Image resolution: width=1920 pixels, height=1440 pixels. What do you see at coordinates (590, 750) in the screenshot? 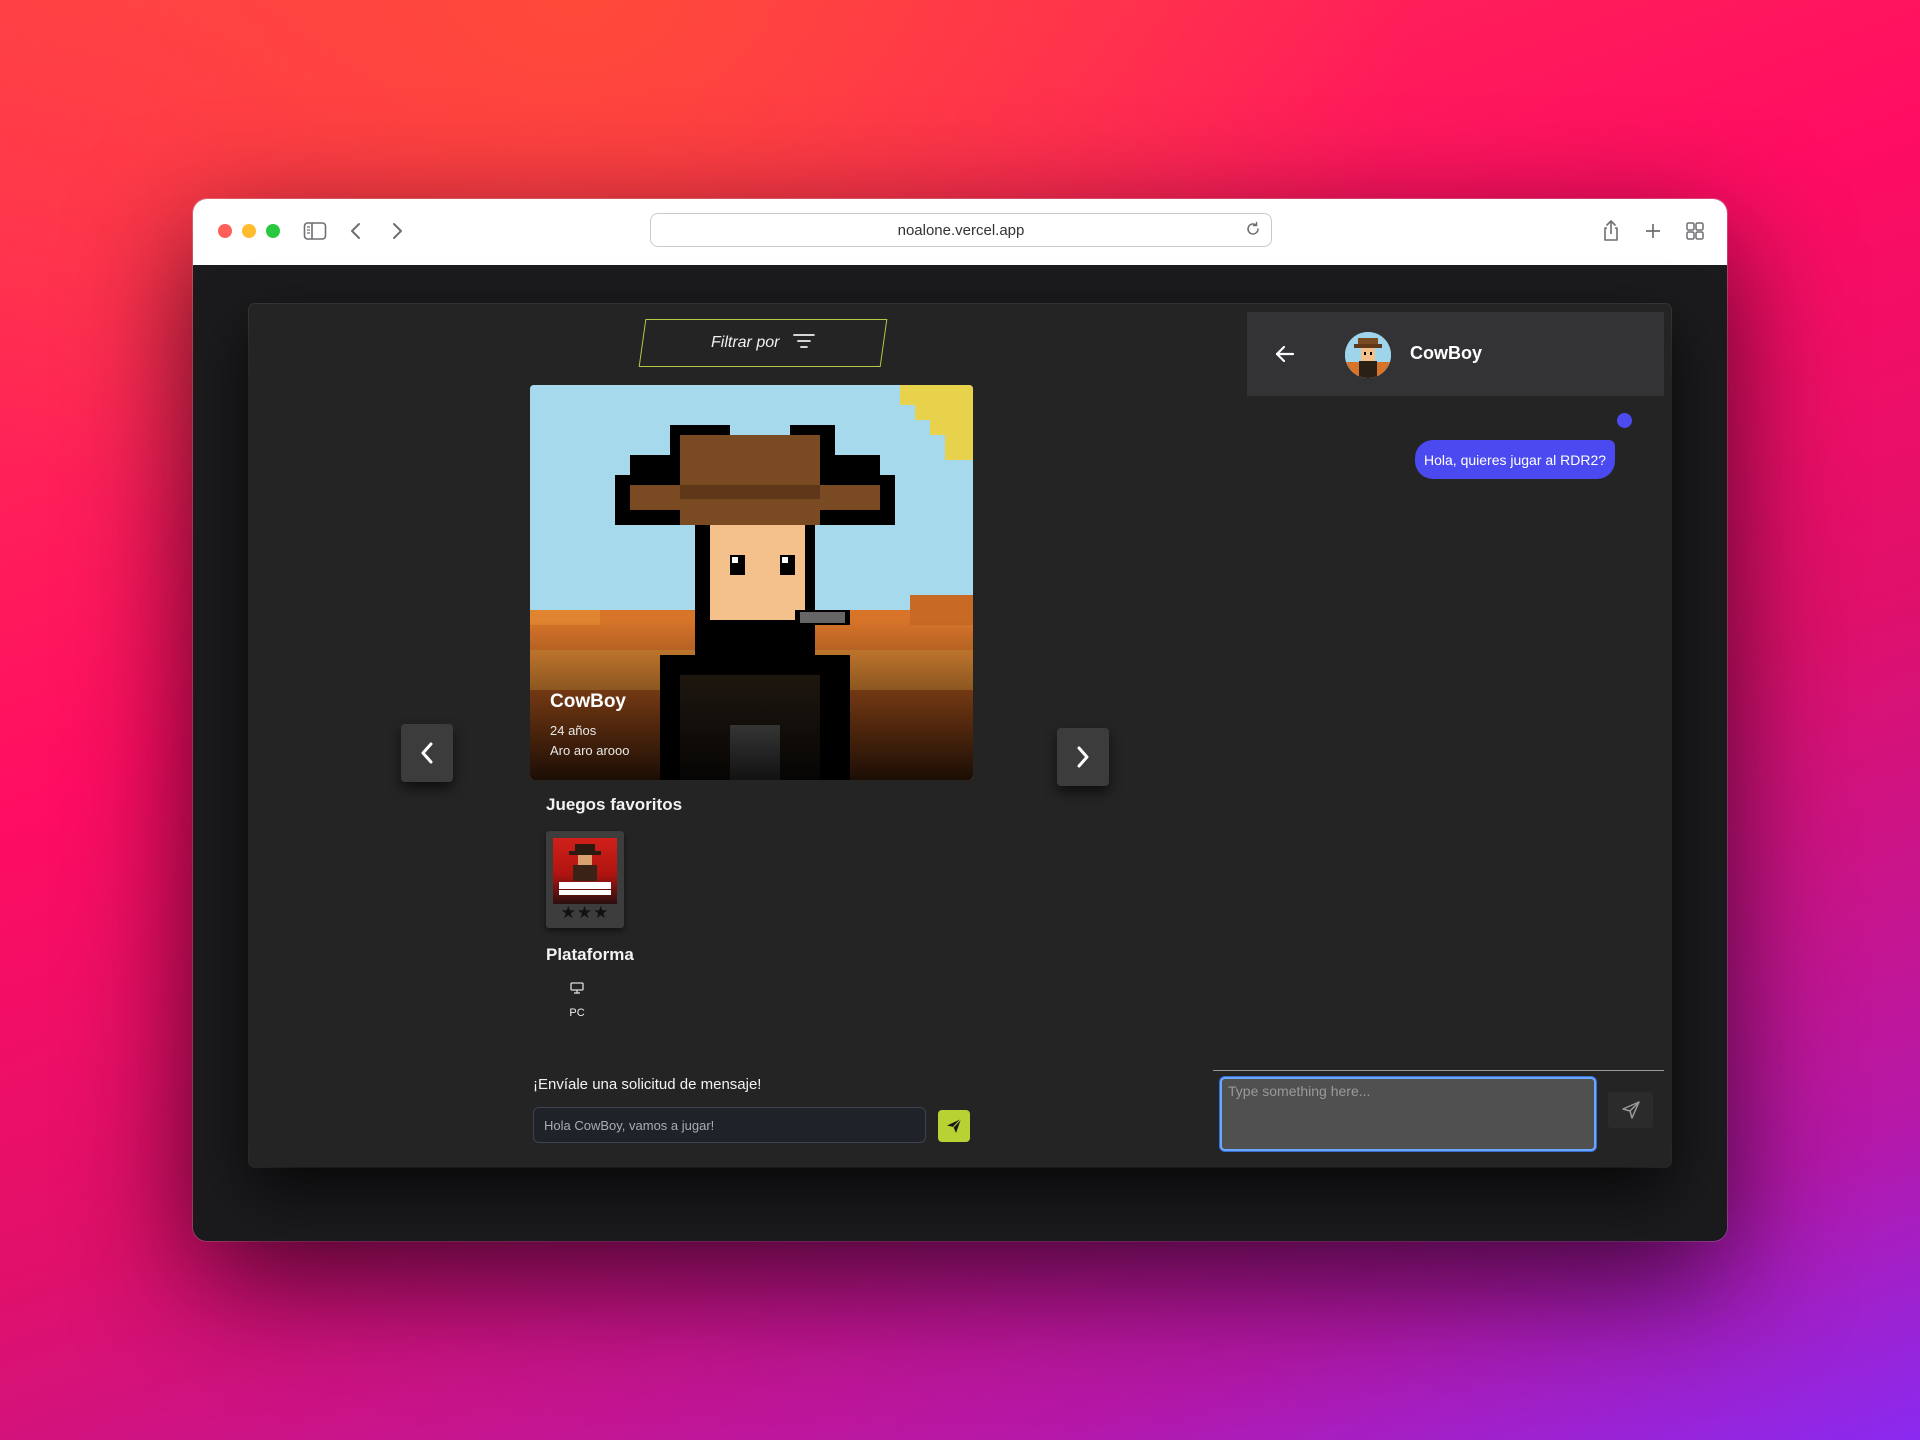
I see `profile-bio: Aro aro arooo` at bounding box center [590, 750].